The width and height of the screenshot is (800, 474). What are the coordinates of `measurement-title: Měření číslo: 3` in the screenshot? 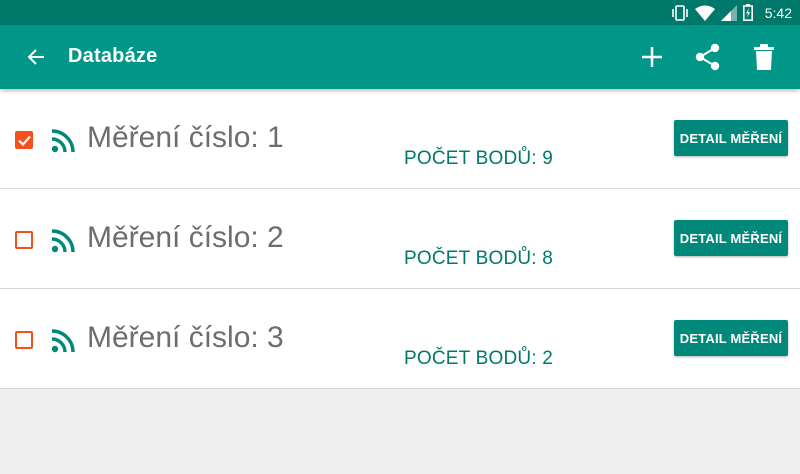 It's located at (185, 337).